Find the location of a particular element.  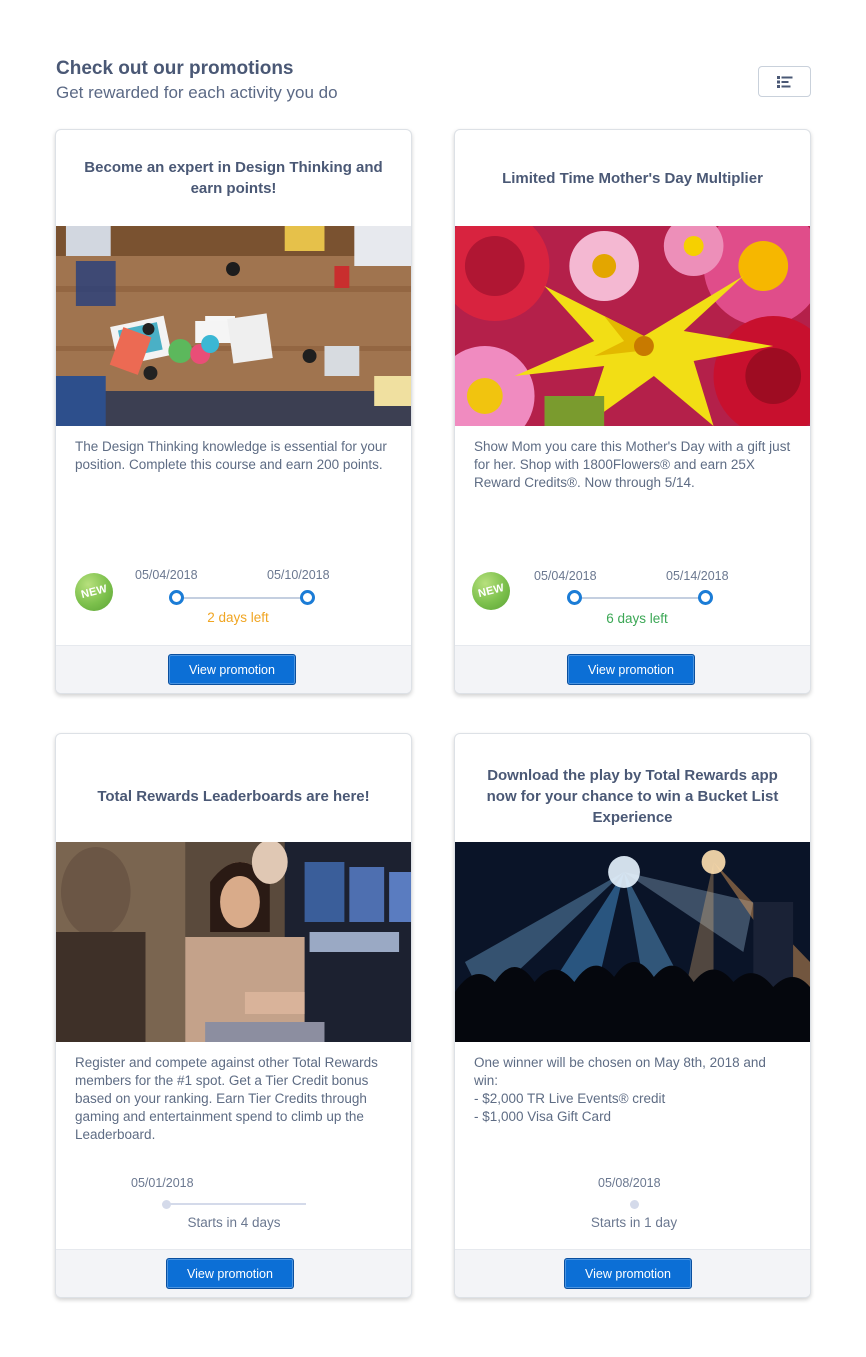

promotion-title: Limited Time Mother's Day Multiplier is located at coordinates (632, 178).